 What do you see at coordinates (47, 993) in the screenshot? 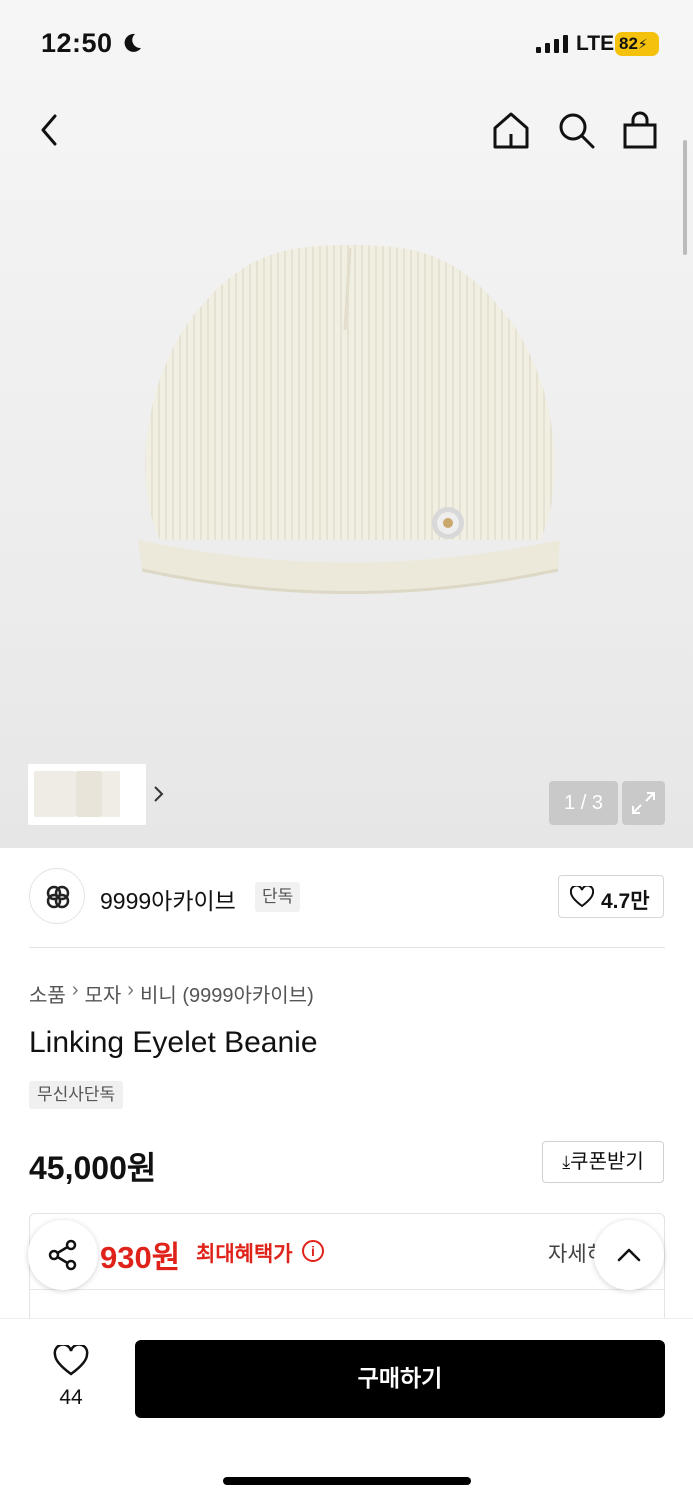
I see `breadcrumb-item: 소품` at bounding box center [47, 993].